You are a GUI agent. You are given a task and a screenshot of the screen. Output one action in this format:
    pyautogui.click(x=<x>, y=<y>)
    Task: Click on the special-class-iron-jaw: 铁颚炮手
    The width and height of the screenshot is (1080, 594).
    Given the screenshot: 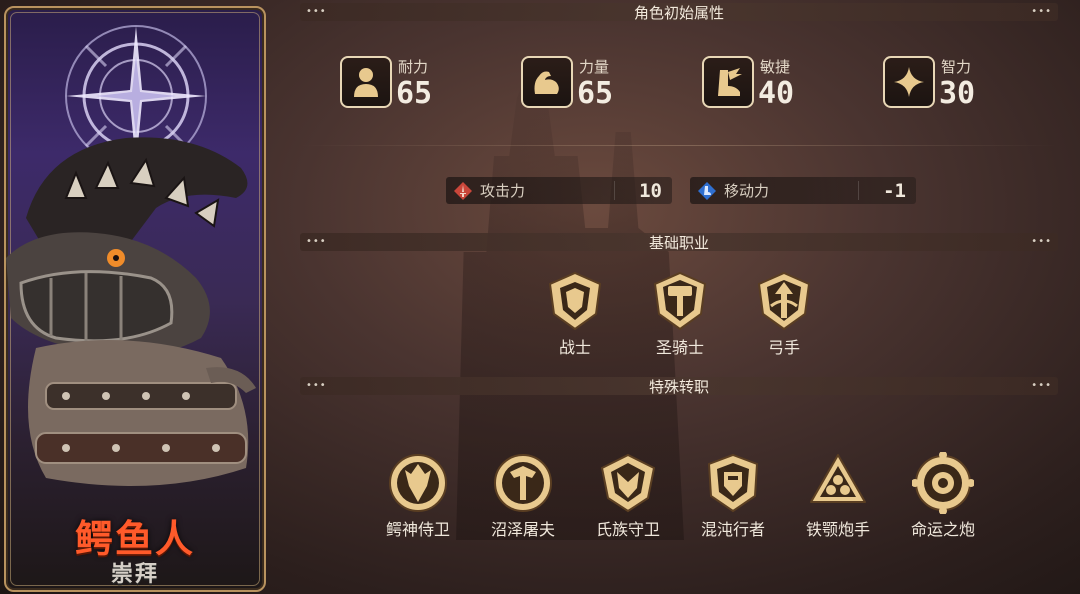 What is the action you would take?
    pyautogui.click(x=838, y=496)
    